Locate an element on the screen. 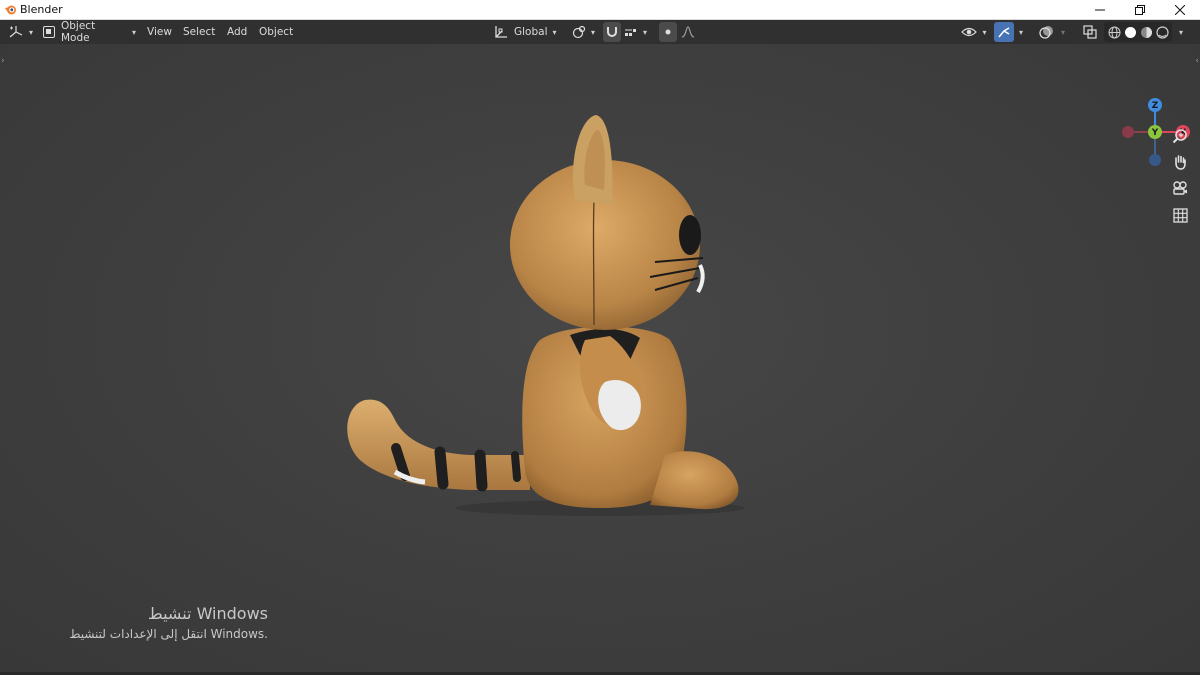 The width and height of the screenshot is (1200, 675). material-sphere-icon is located at coordinates (1146, 32).